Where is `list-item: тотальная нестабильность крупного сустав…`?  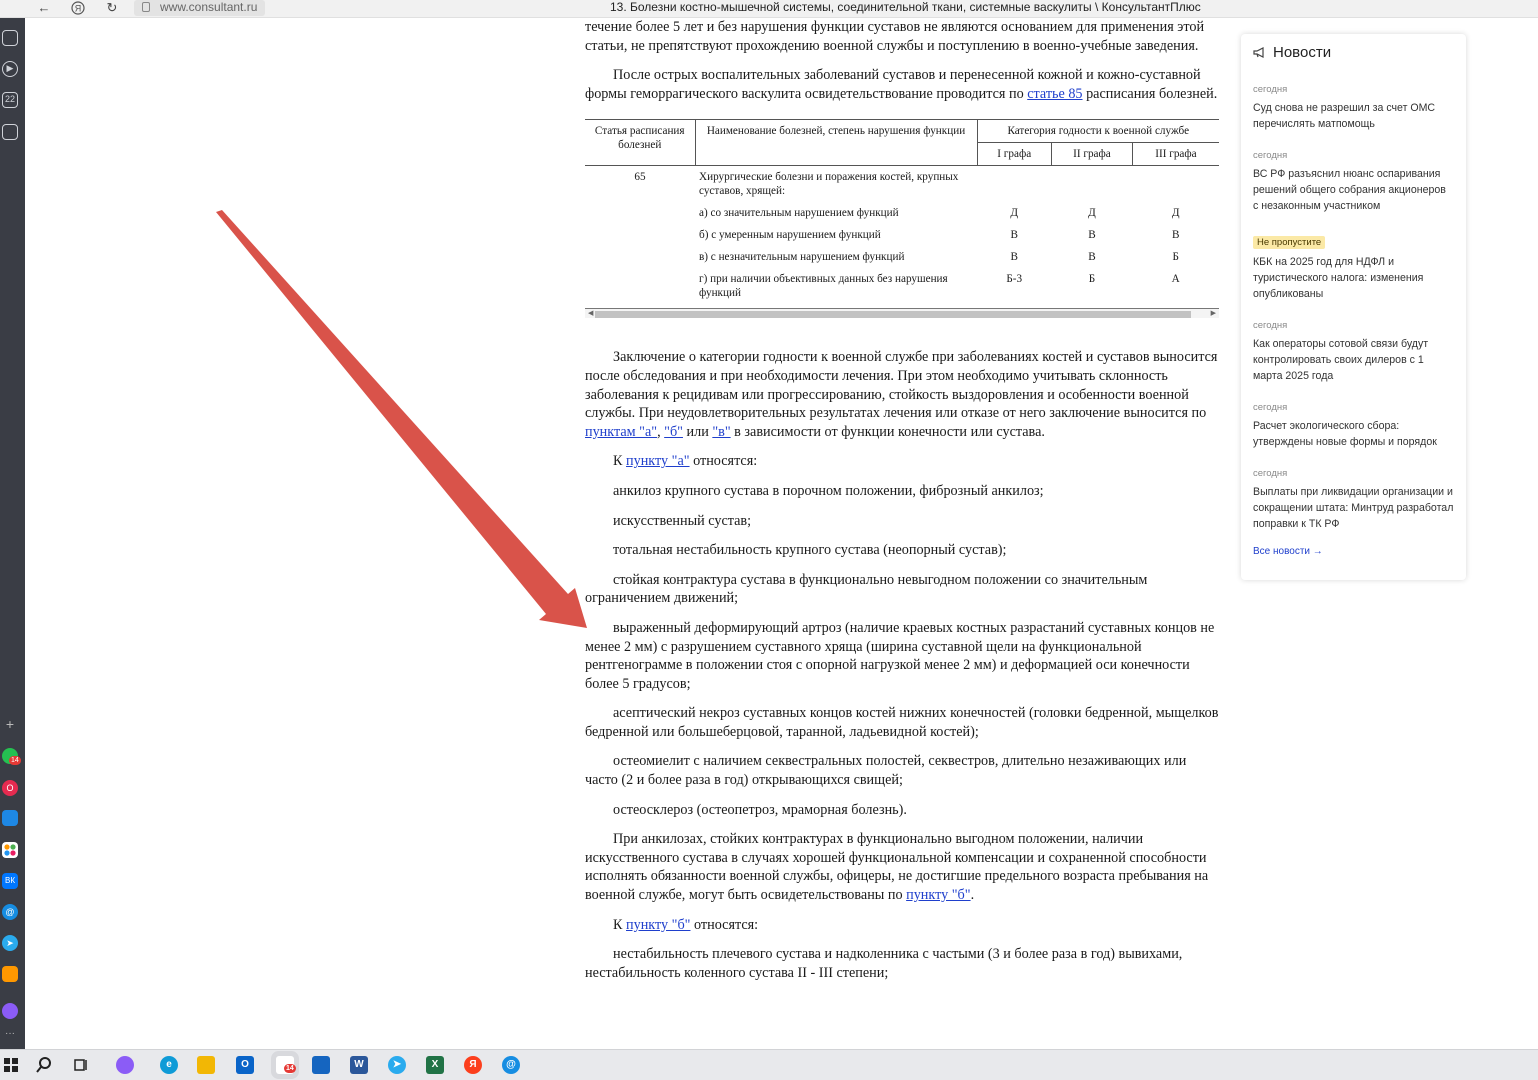
list-item: тотальная нестабильность крупного сустав… is located at coordinates (810, 550).